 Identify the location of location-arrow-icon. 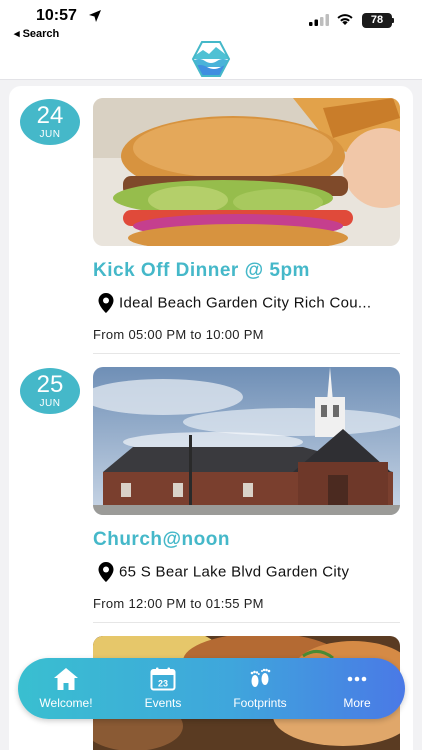
(95, 16).